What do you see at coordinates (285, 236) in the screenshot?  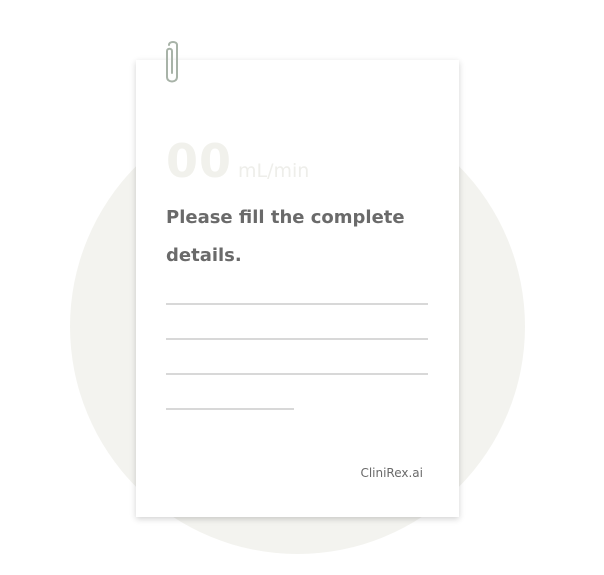 I see `status-message: Please fill the complete details.` at bounding box center [285, 236].